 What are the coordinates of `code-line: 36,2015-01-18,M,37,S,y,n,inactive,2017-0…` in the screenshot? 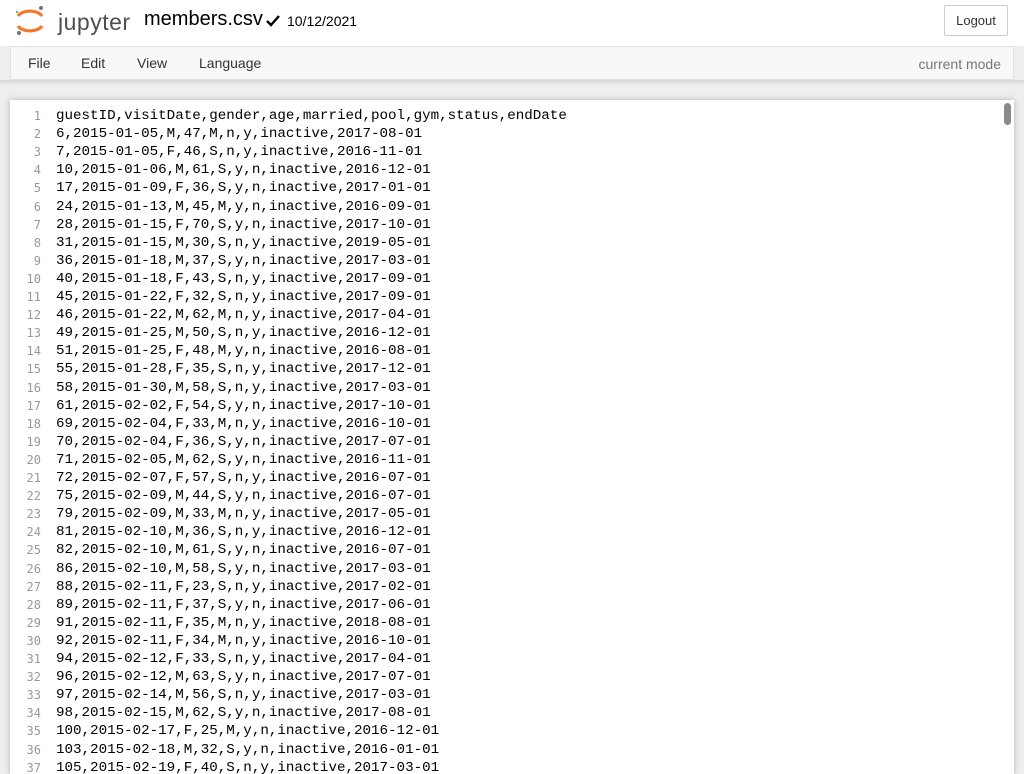 It's located at (243, 261).